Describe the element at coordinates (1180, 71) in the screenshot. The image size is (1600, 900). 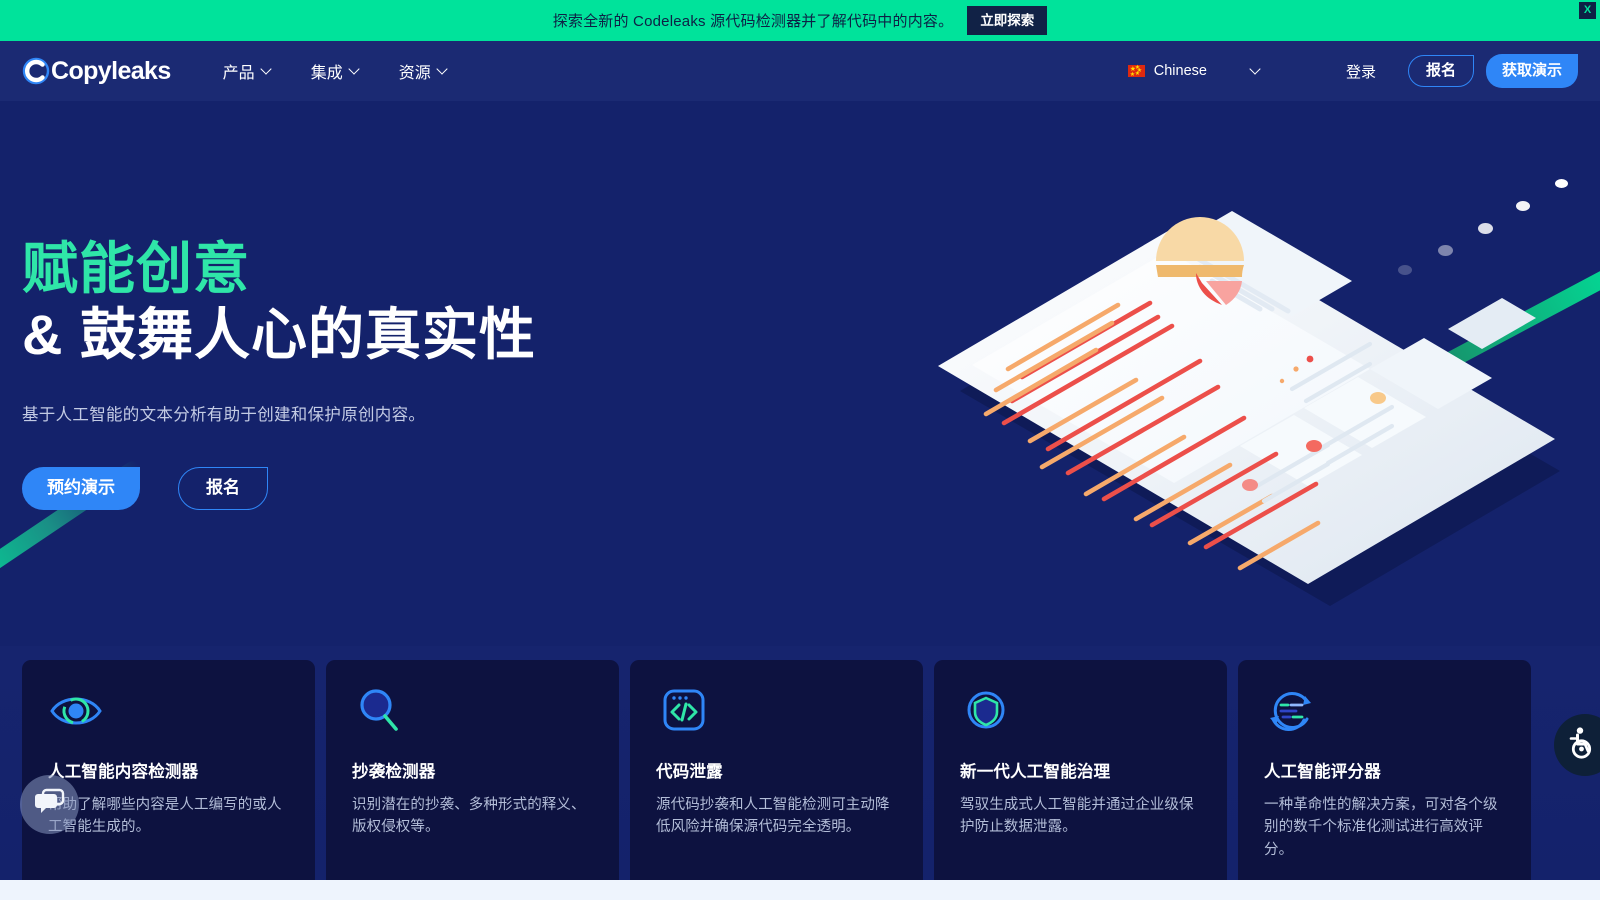
I see `language-label: Chinese` at that location.